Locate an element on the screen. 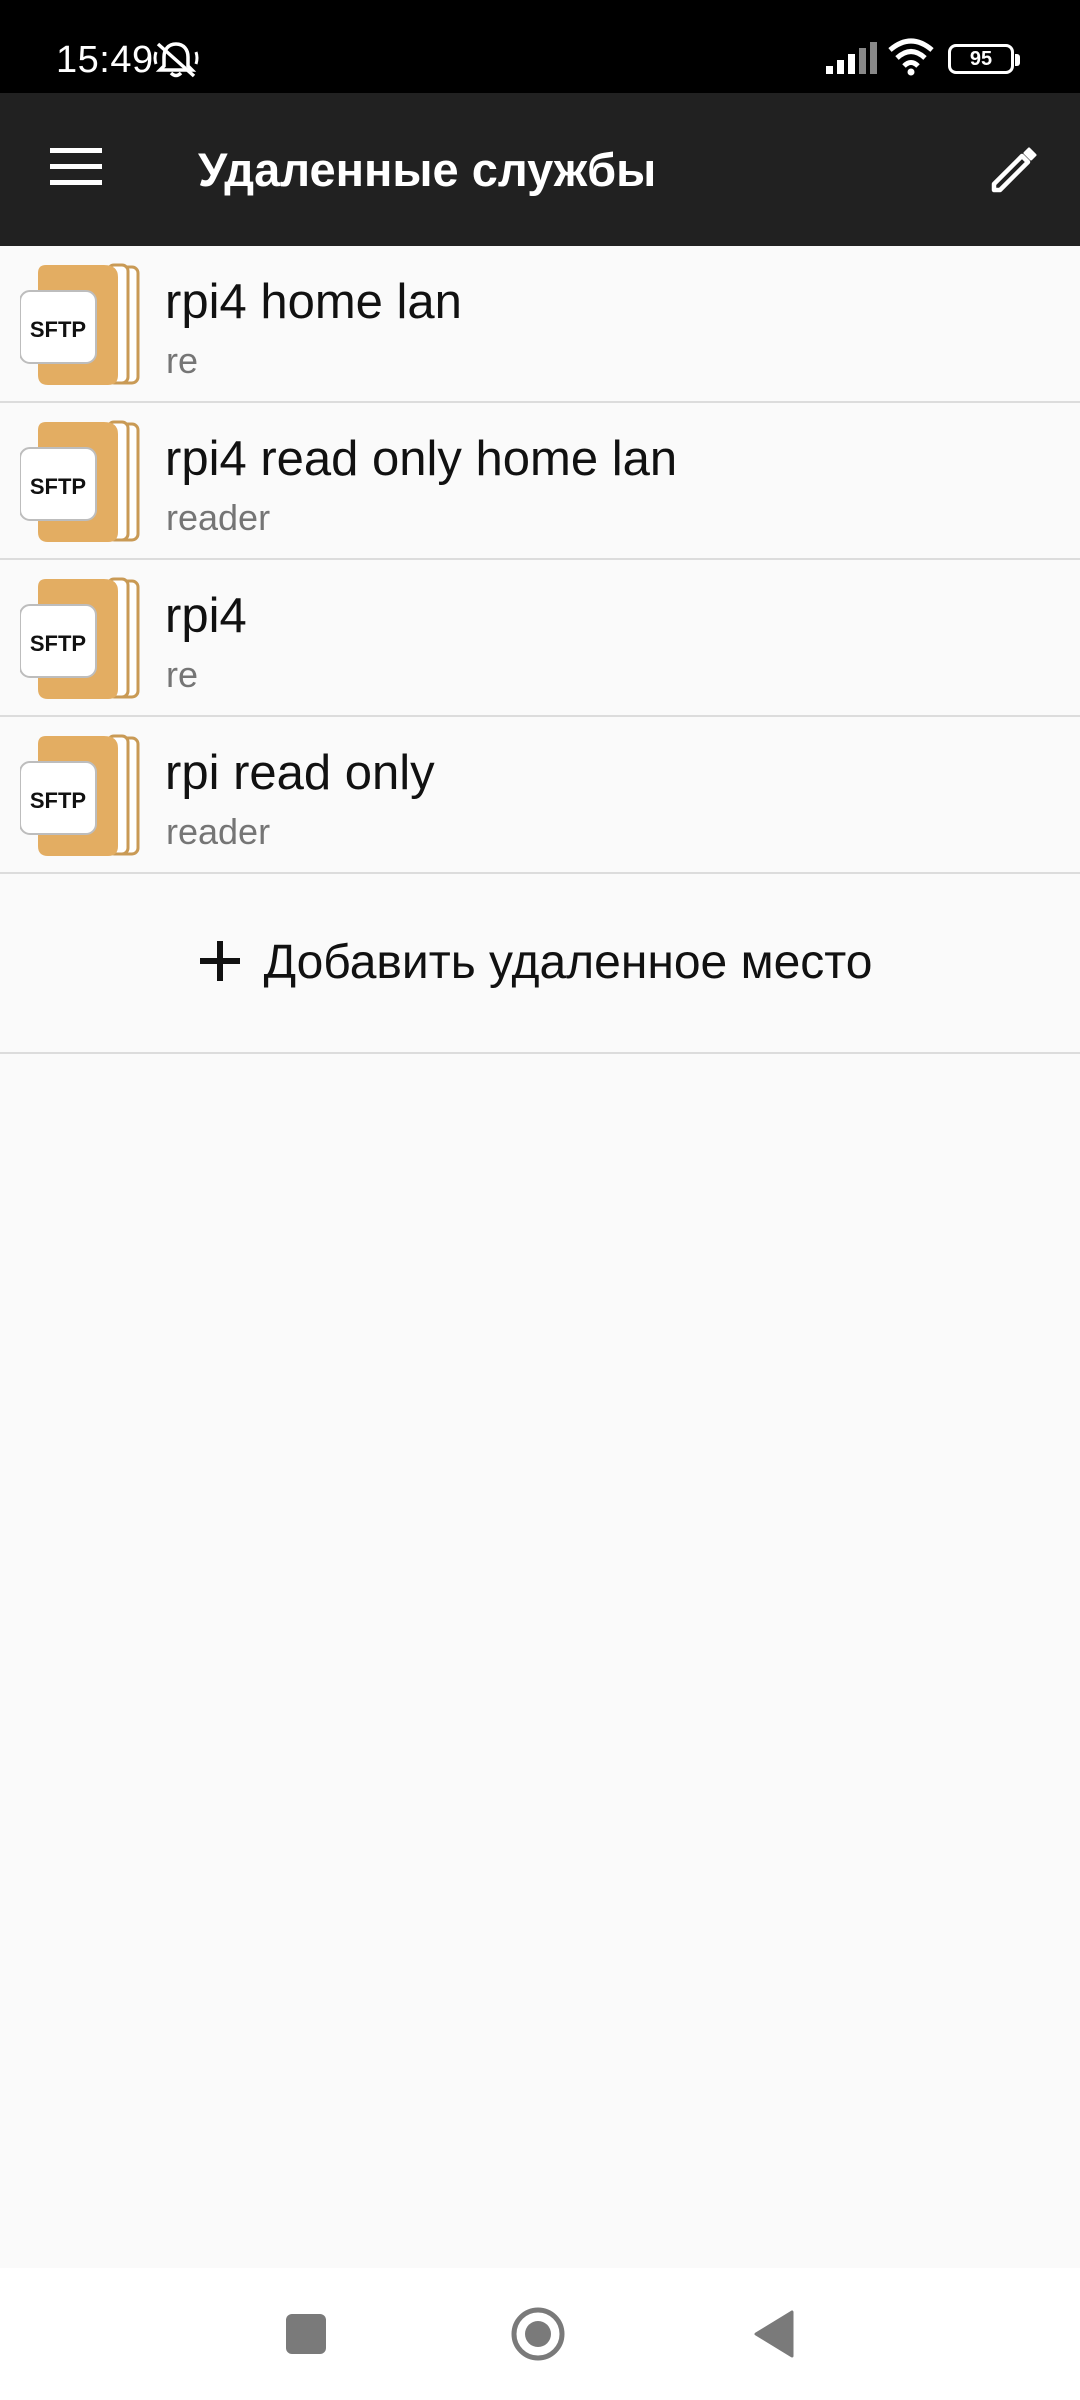  menu-icon is located at coordinates (76, 169).